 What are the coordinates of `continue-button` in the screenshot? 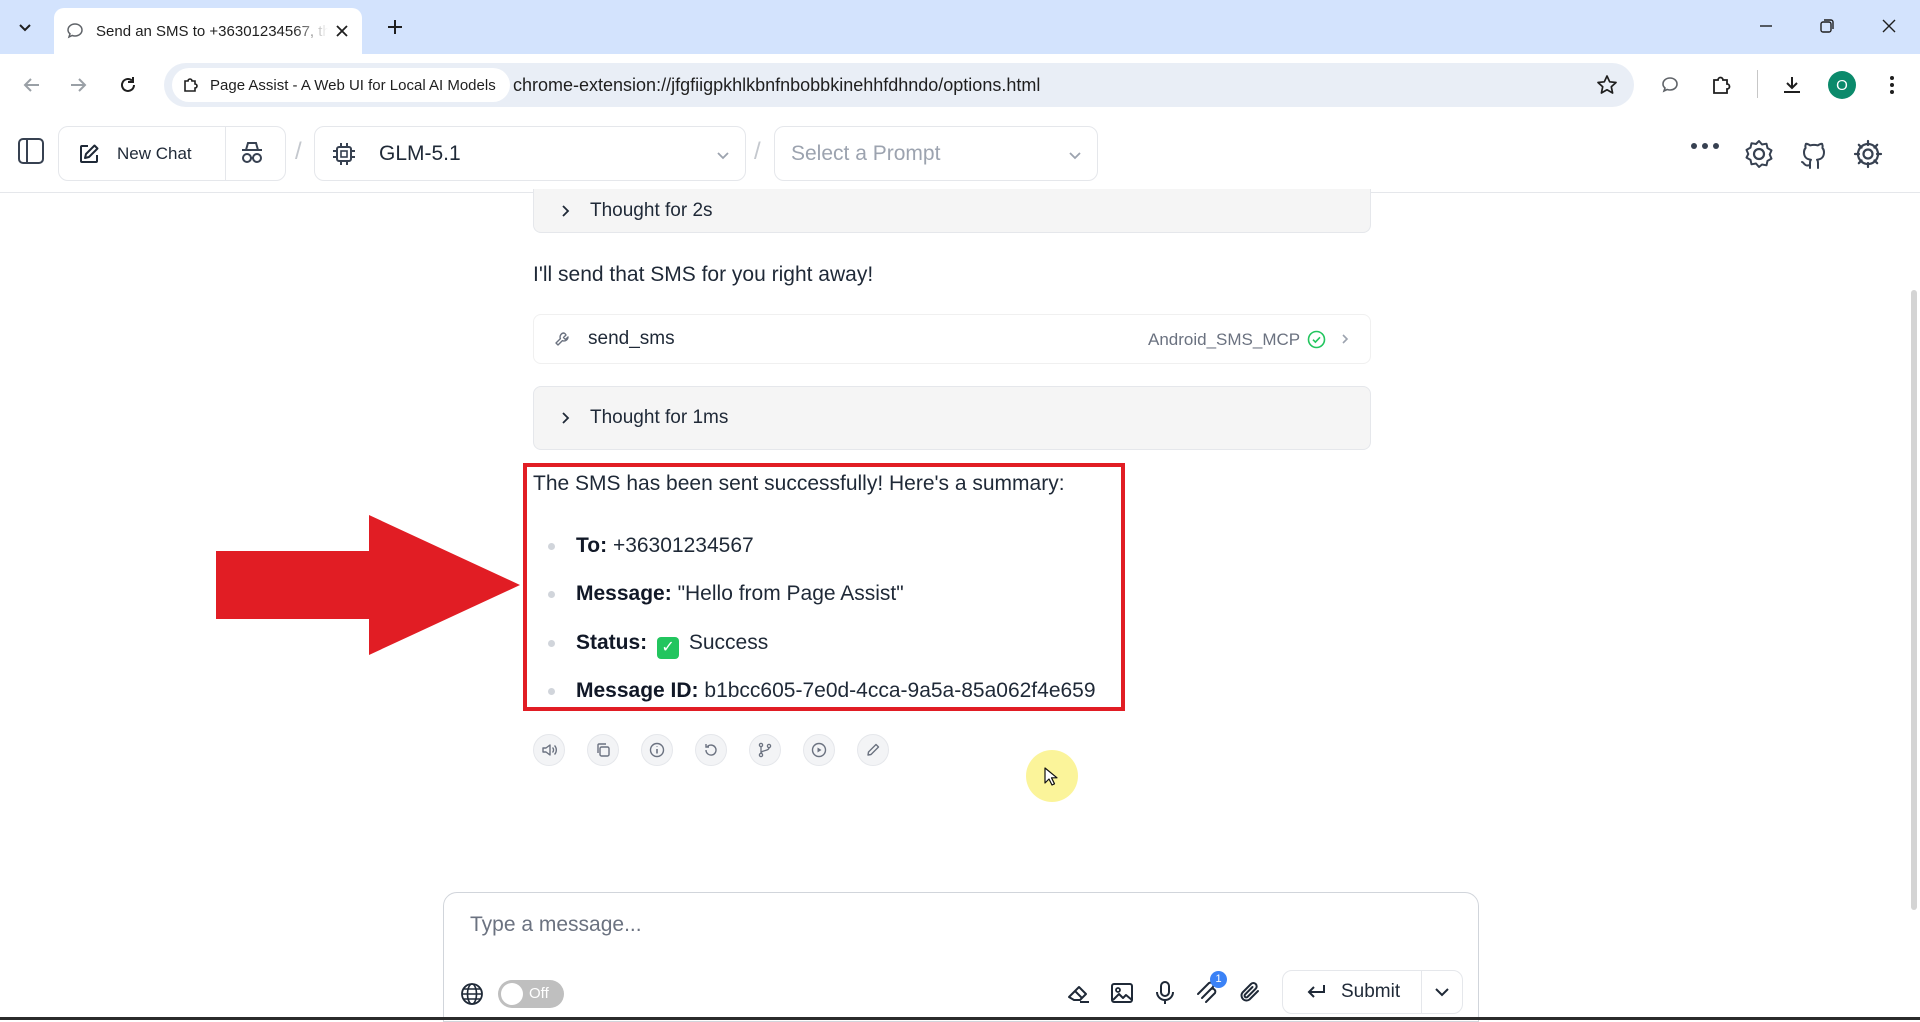 It's located at (819, 750).